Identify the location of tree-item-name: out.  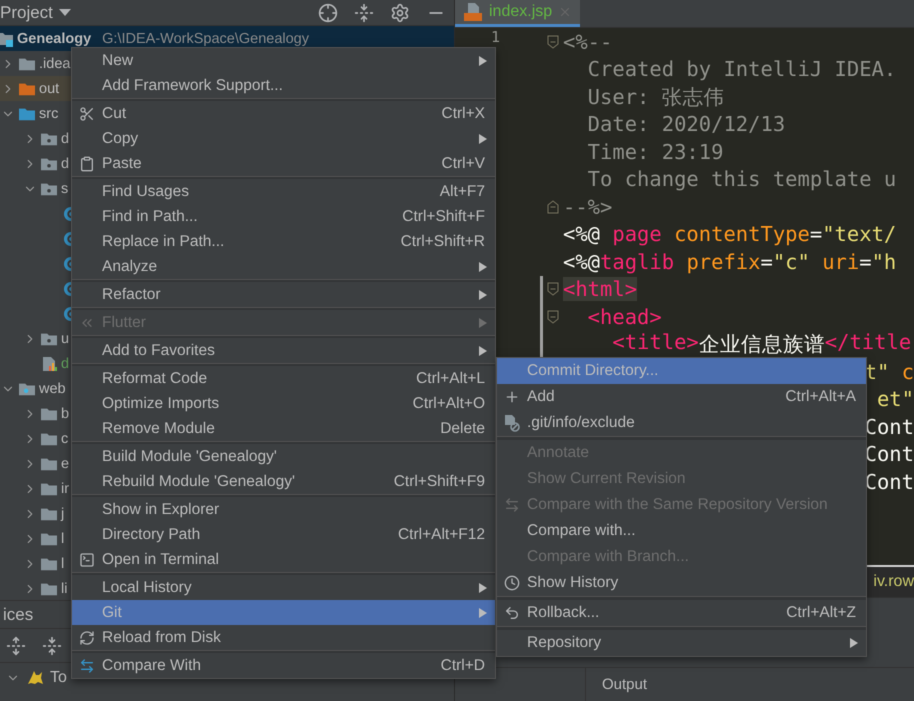
(49, 88).